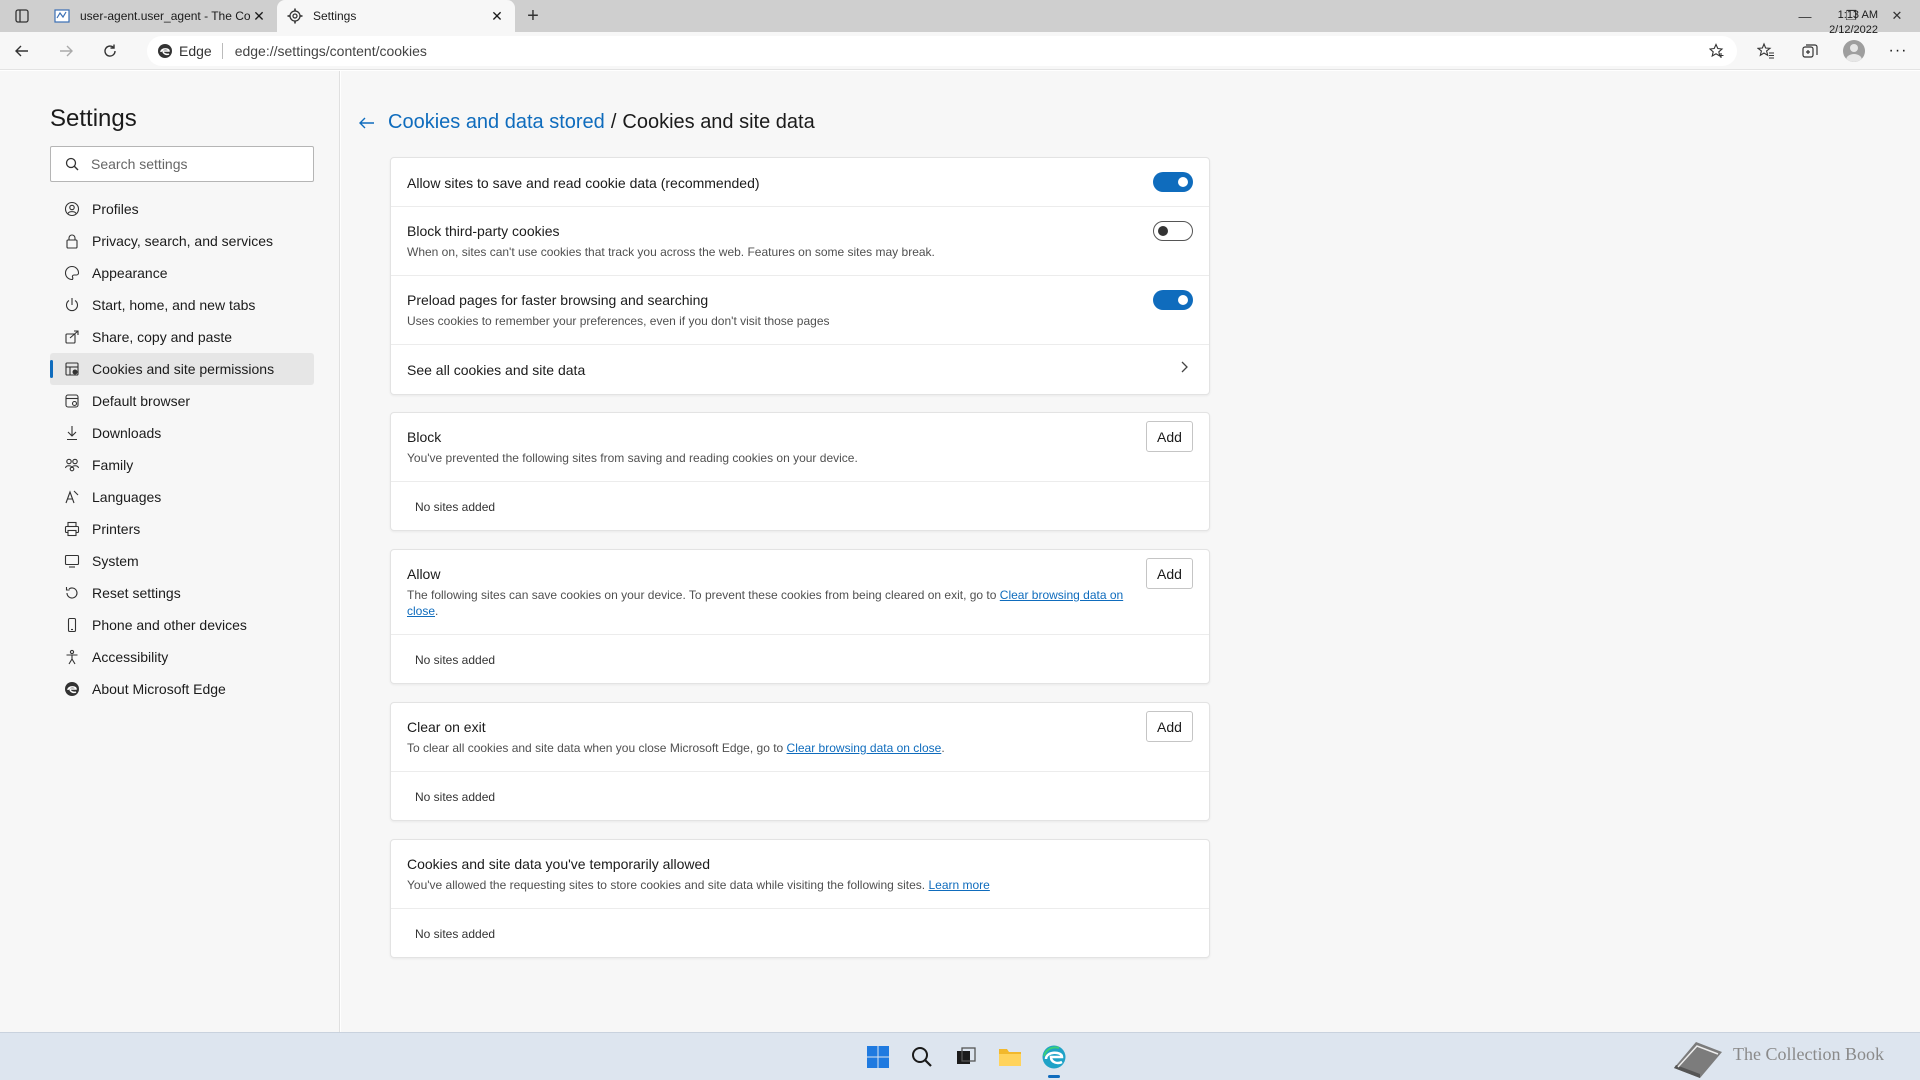  I want to click on sidebar-item-label: System, so click(115, 561).